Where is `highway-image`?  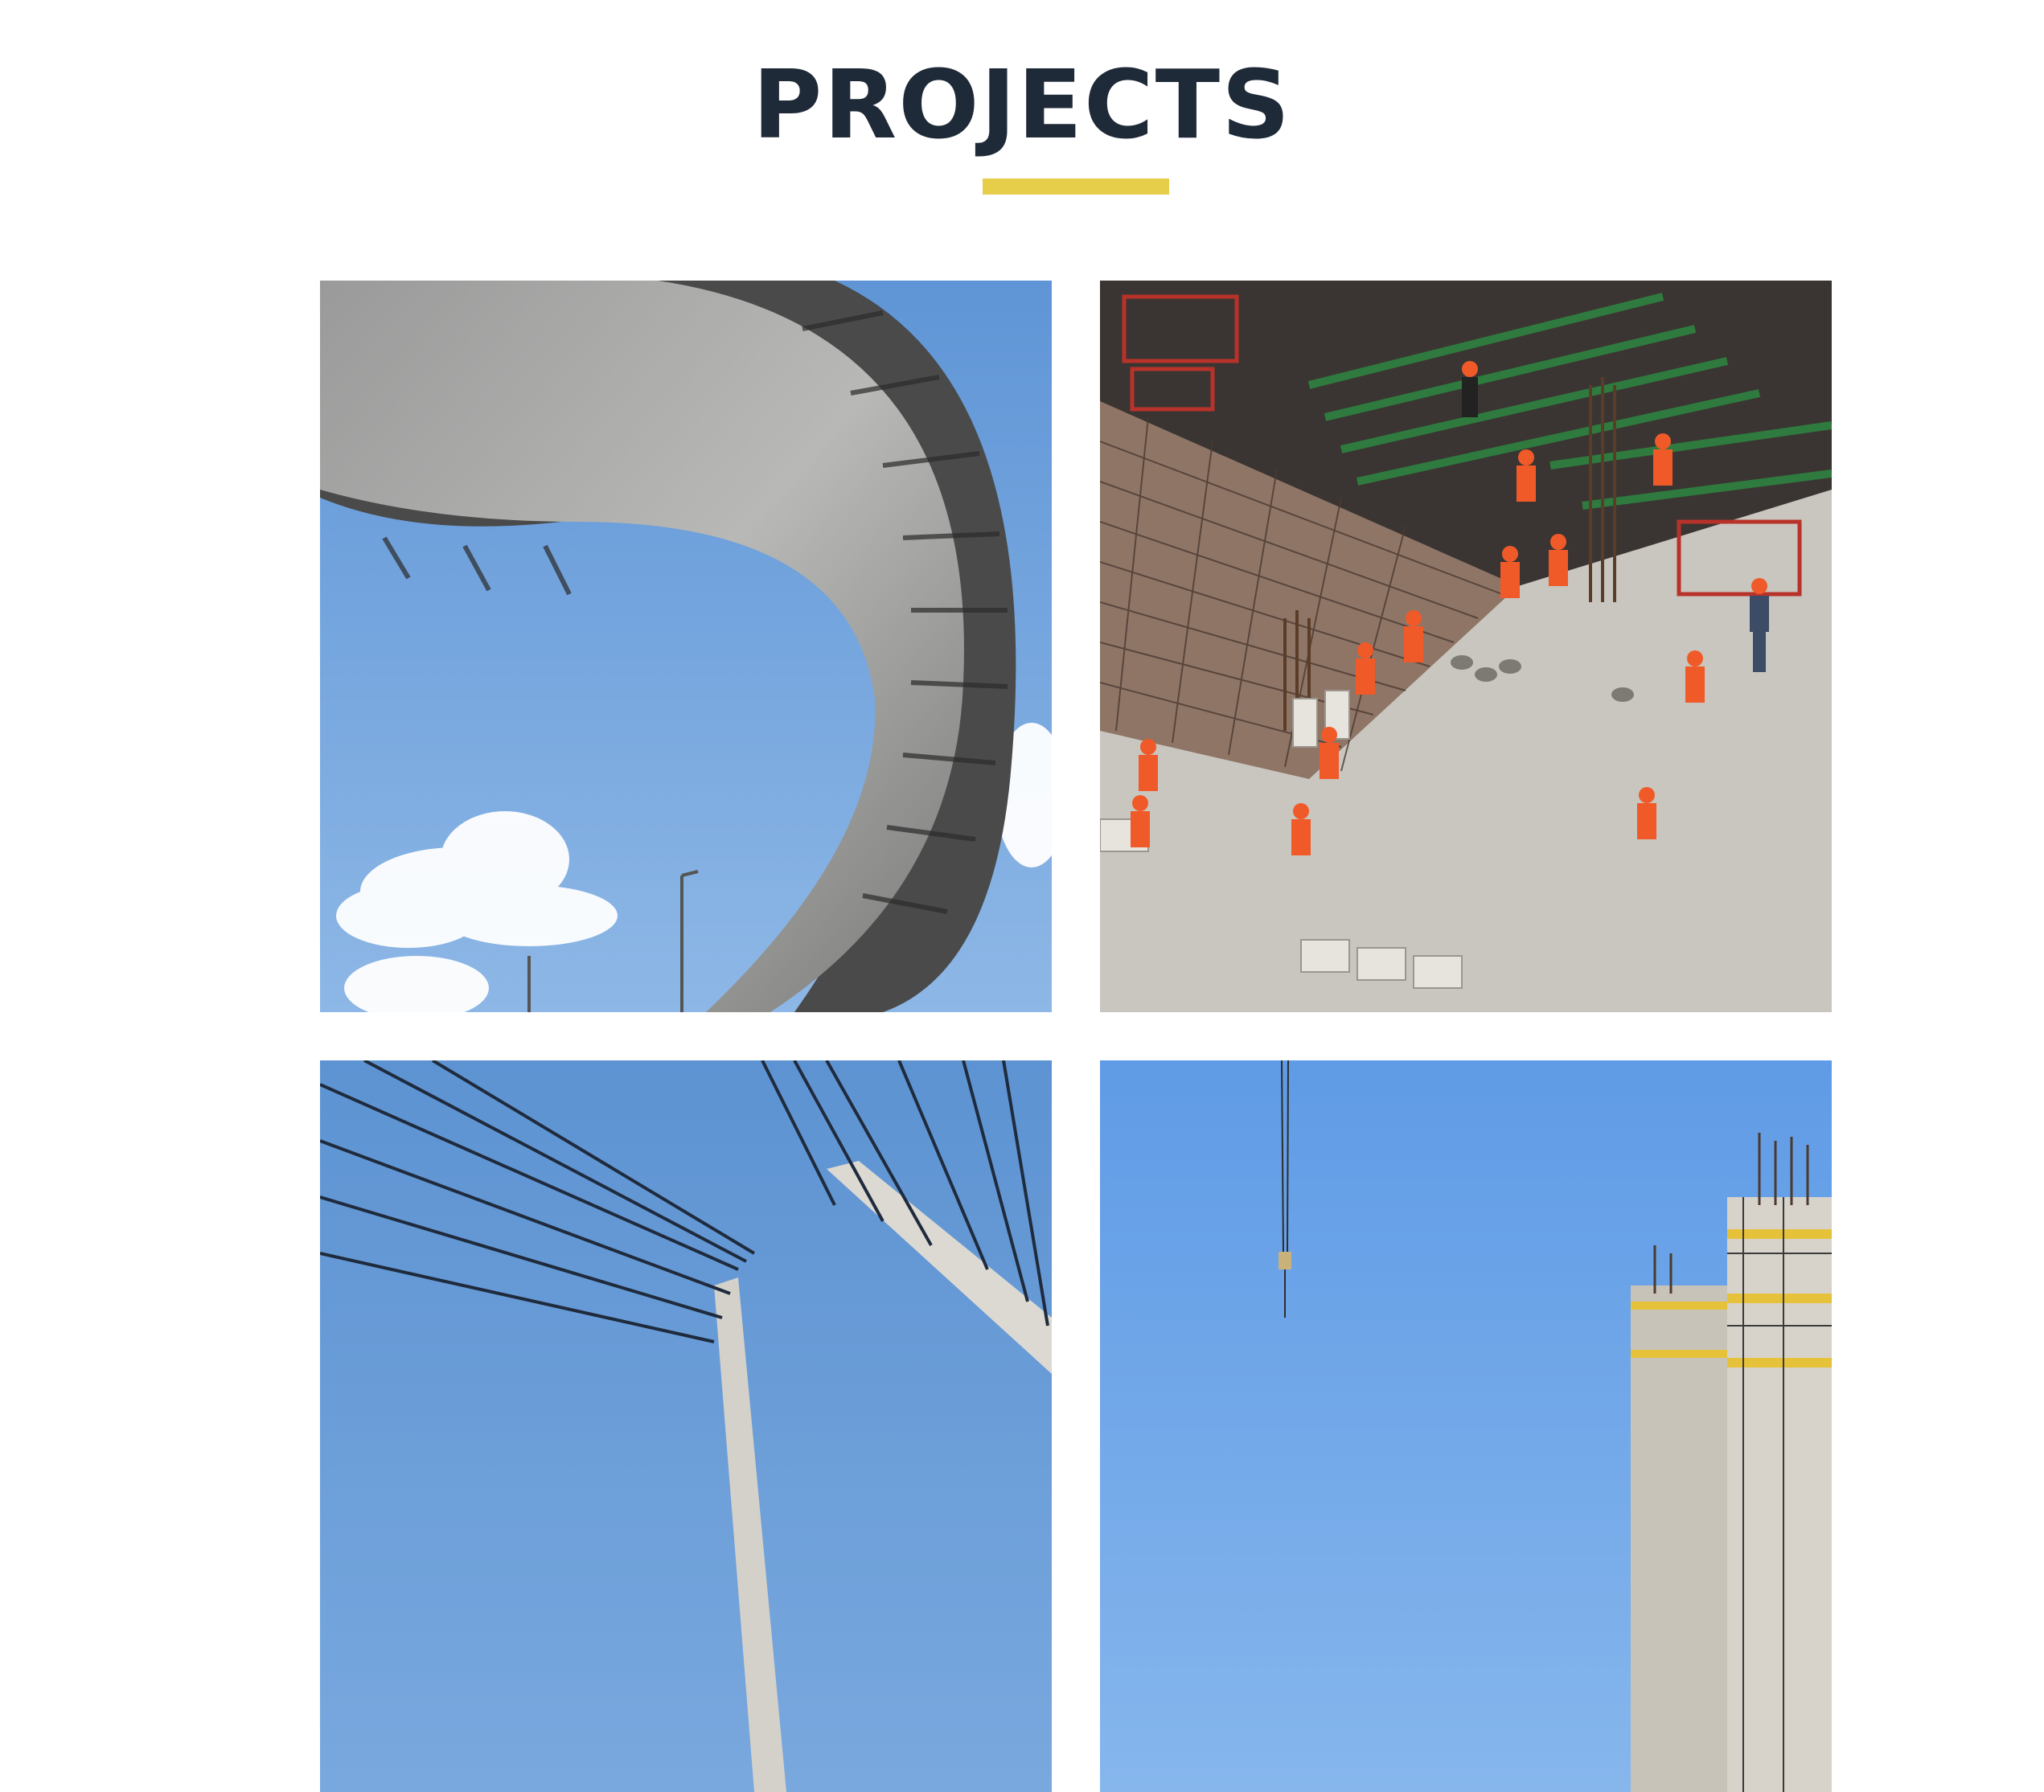 highway-image is located at coordinates (686, 647).